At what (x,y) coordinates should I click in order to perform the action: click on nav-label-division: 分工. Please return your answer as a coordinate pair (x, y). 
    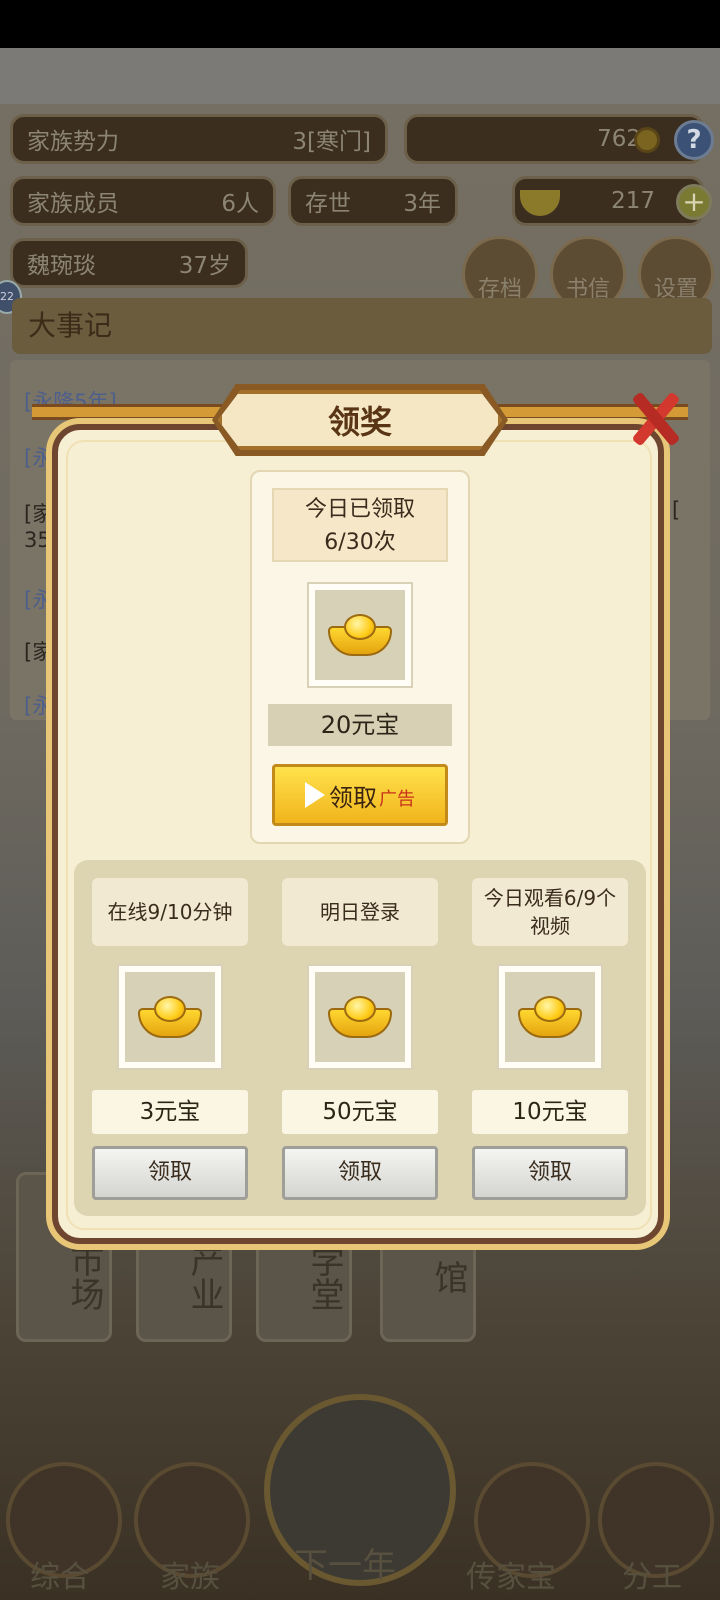
    Looking at the image, I should click on (652, 1577).